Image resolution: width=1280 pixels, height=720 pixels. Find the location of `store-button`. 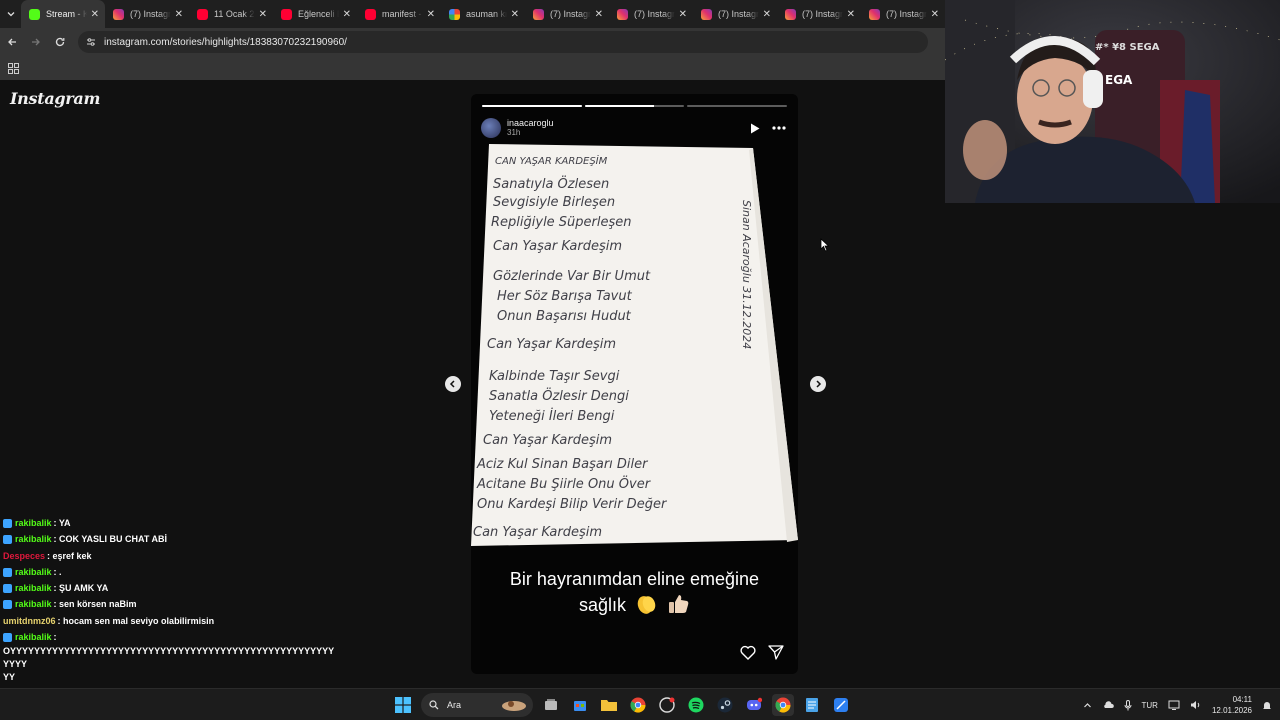

store-button is located at coordinates (580, 705).